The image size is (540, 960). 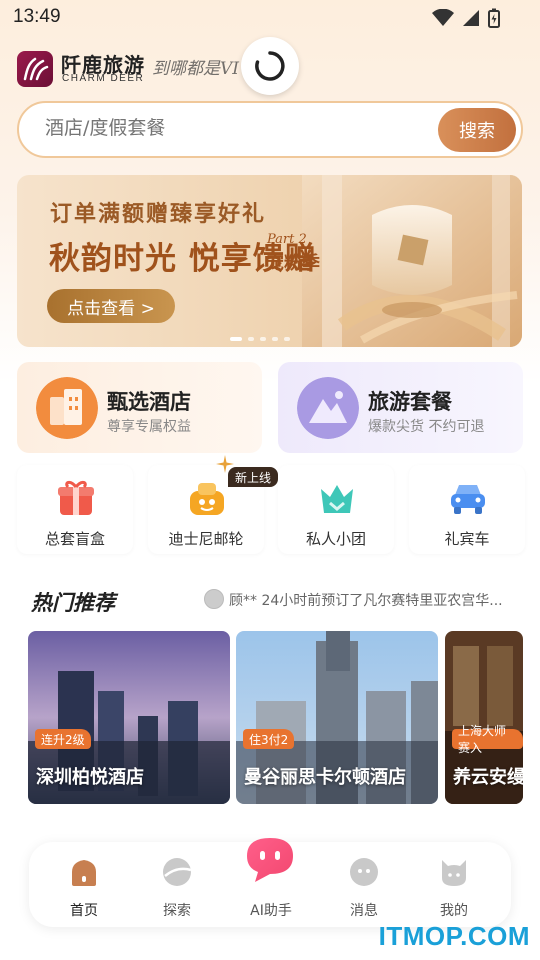 What do you see at coordinates (488, 777) in the screenshot?
I see `hotel-name: 养云安缦` at bounding box center [488, 777].